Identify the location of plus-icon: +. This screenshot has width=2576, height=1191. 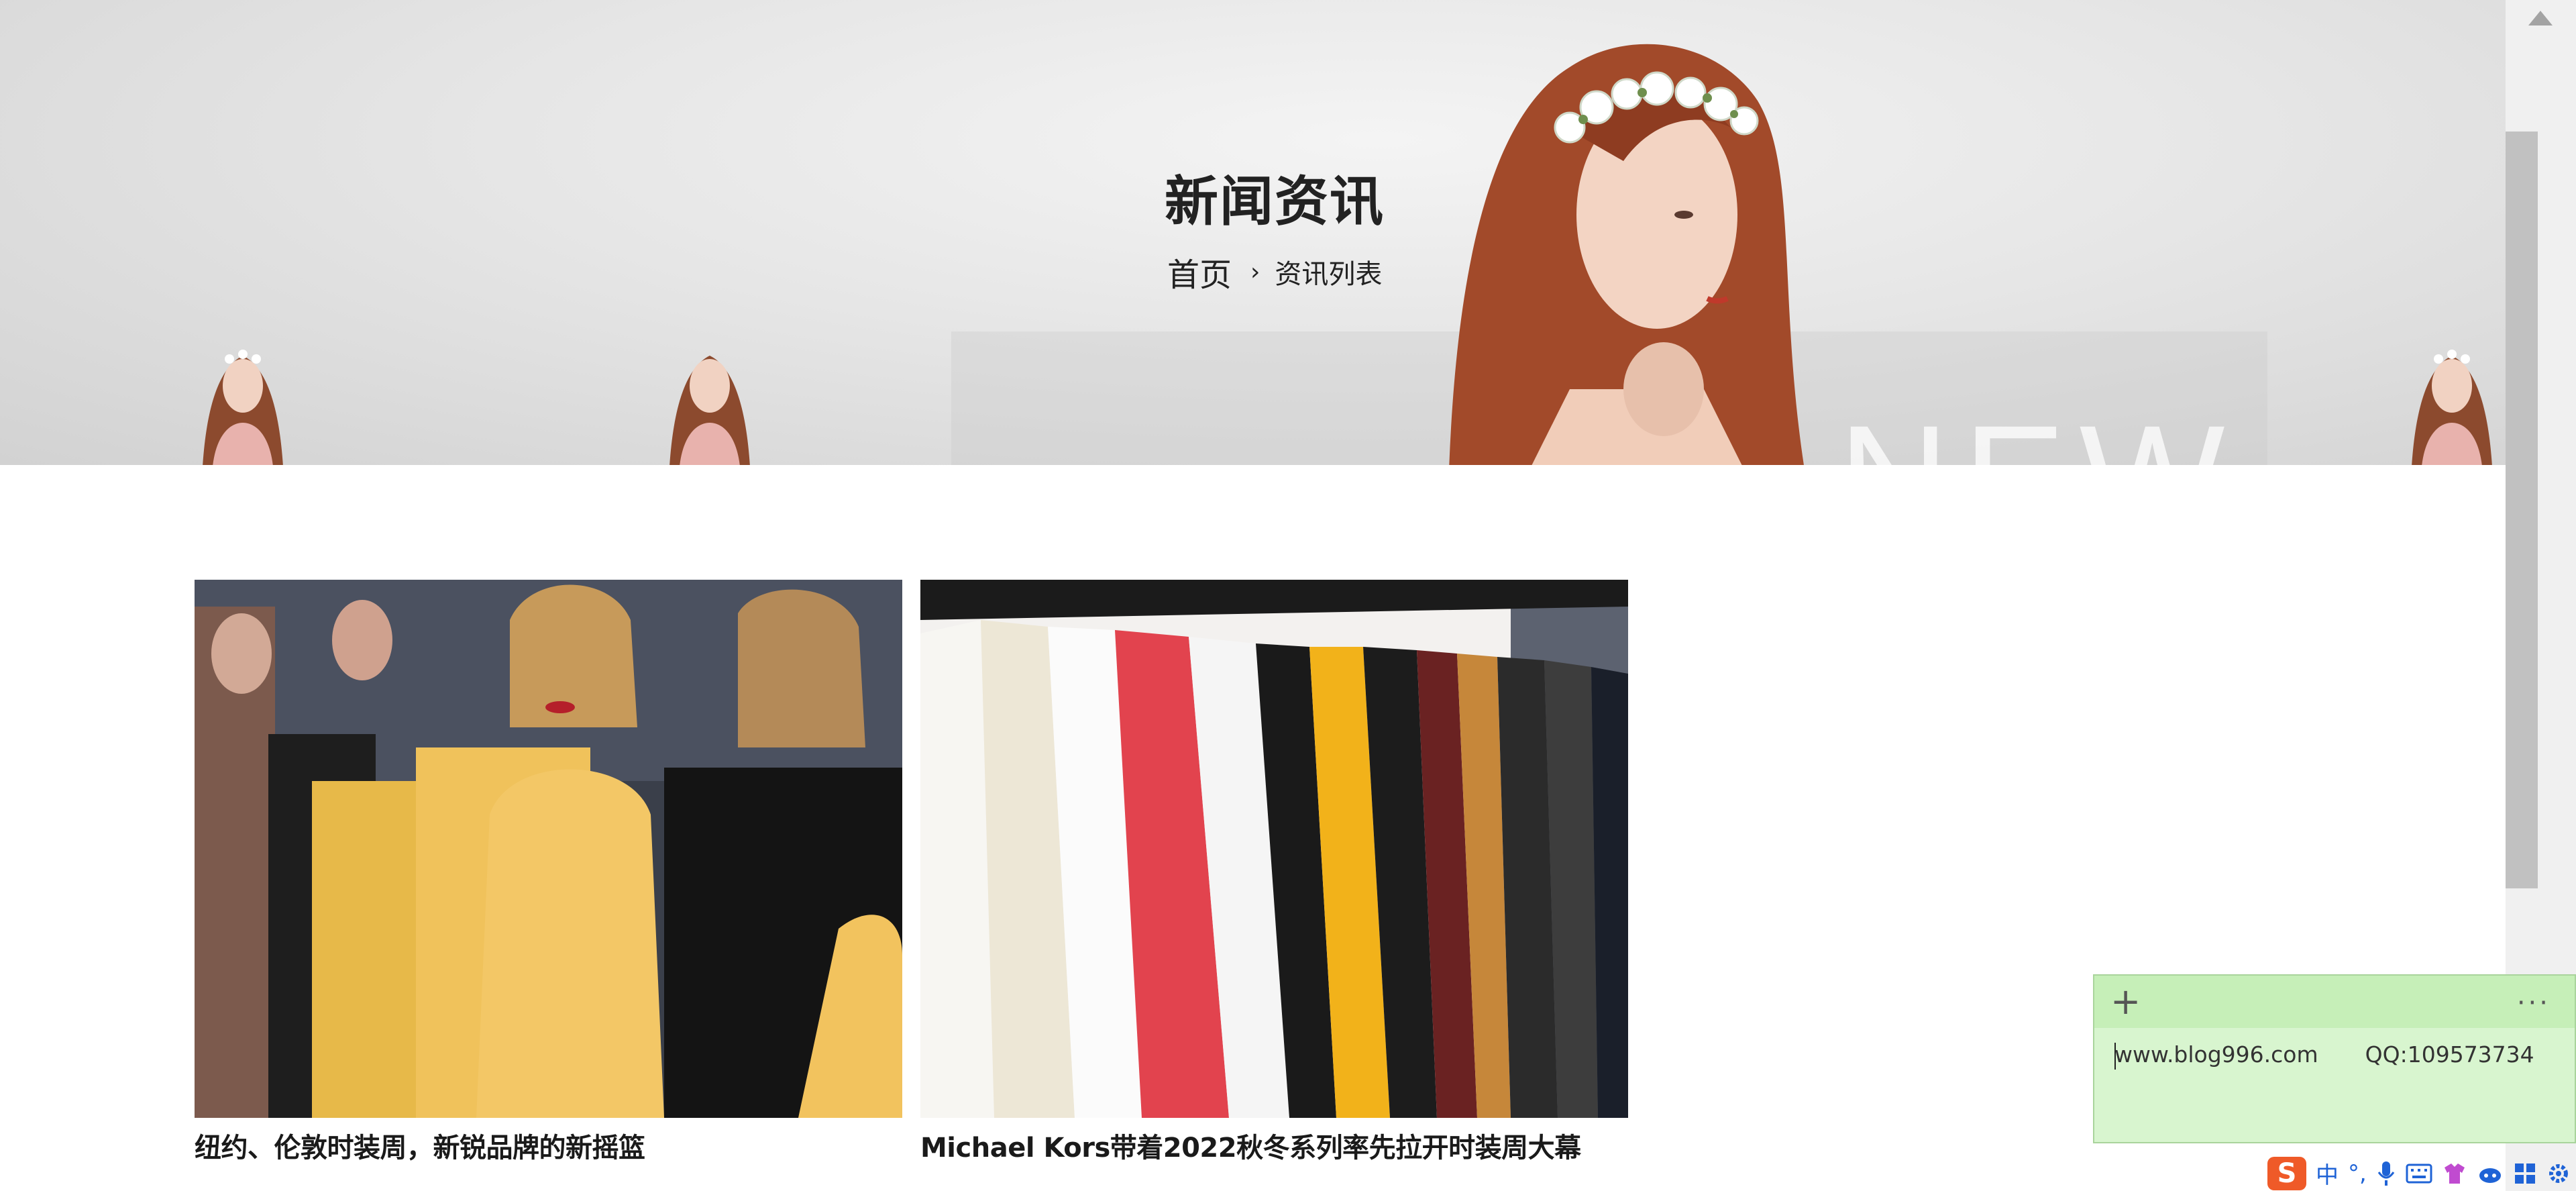
(2125, 1002).